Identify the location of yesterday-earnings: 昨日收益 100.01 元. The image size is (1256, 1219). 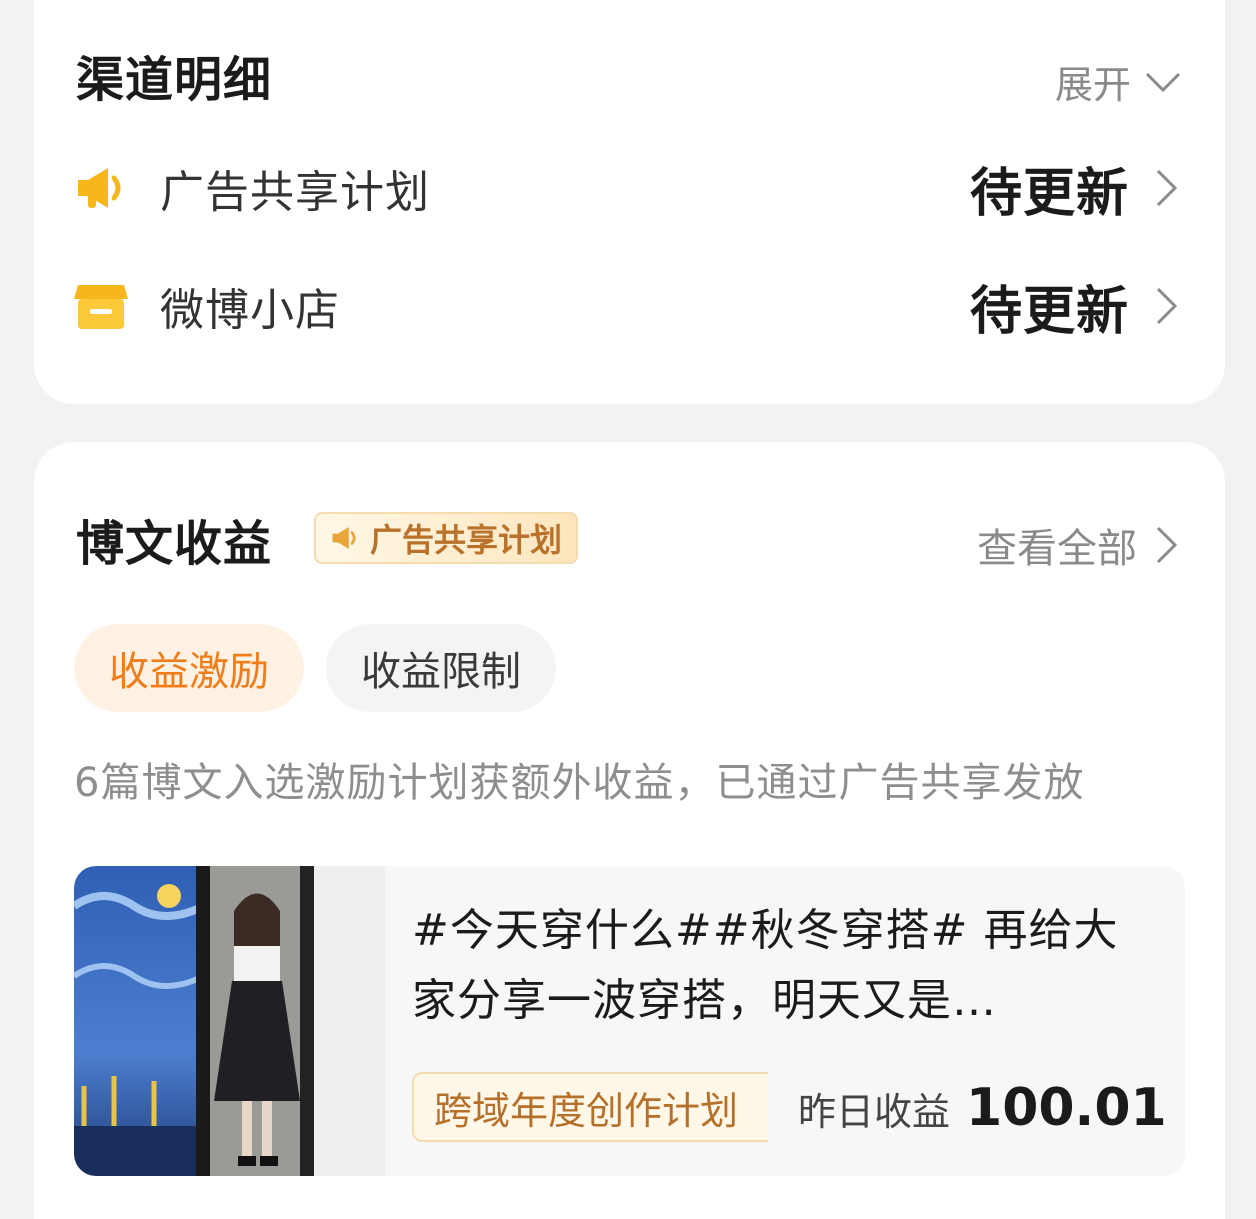
(991, 1107).